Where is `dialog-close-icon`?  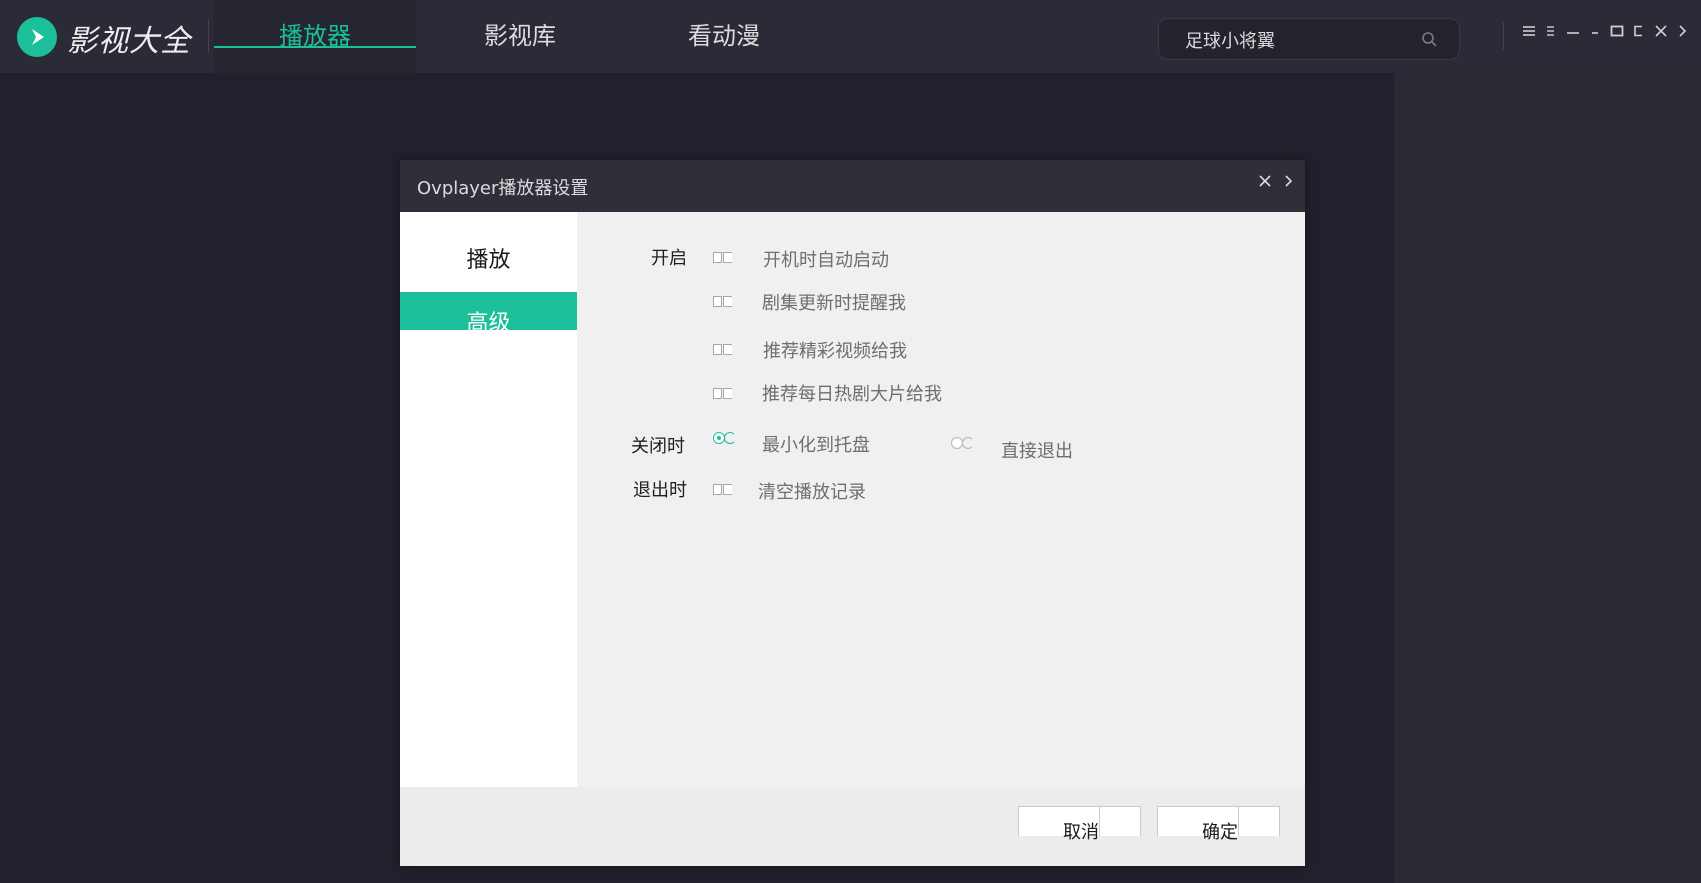
dialog-close-icon is located at coordinates (1265, 181).